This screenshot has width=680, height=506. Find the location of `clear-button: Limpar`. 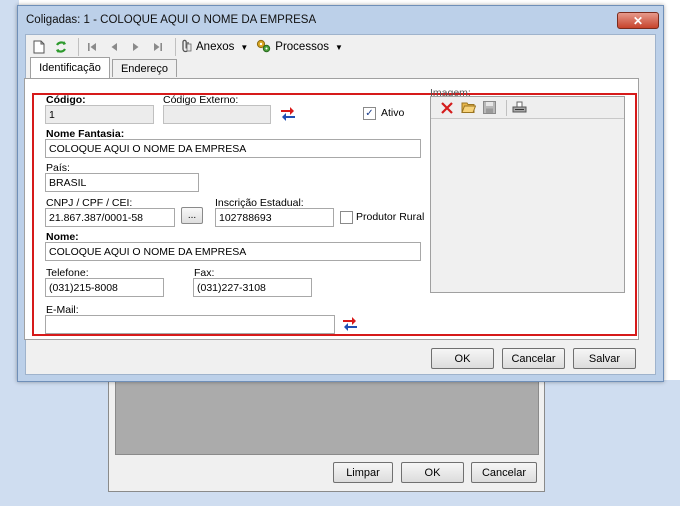

clear-button: Limpar is located at coordinates (363, 472).